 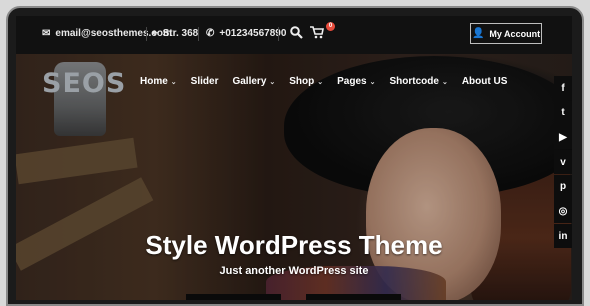 I want to click on search-icon, so click(x=296, y=32).